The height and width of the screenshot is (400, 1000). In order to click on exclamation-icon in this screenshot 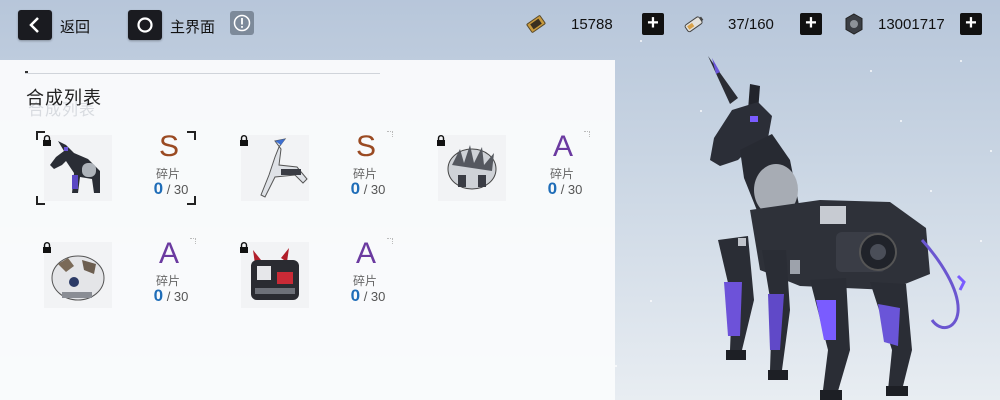, I will do `click(242, 23)`.